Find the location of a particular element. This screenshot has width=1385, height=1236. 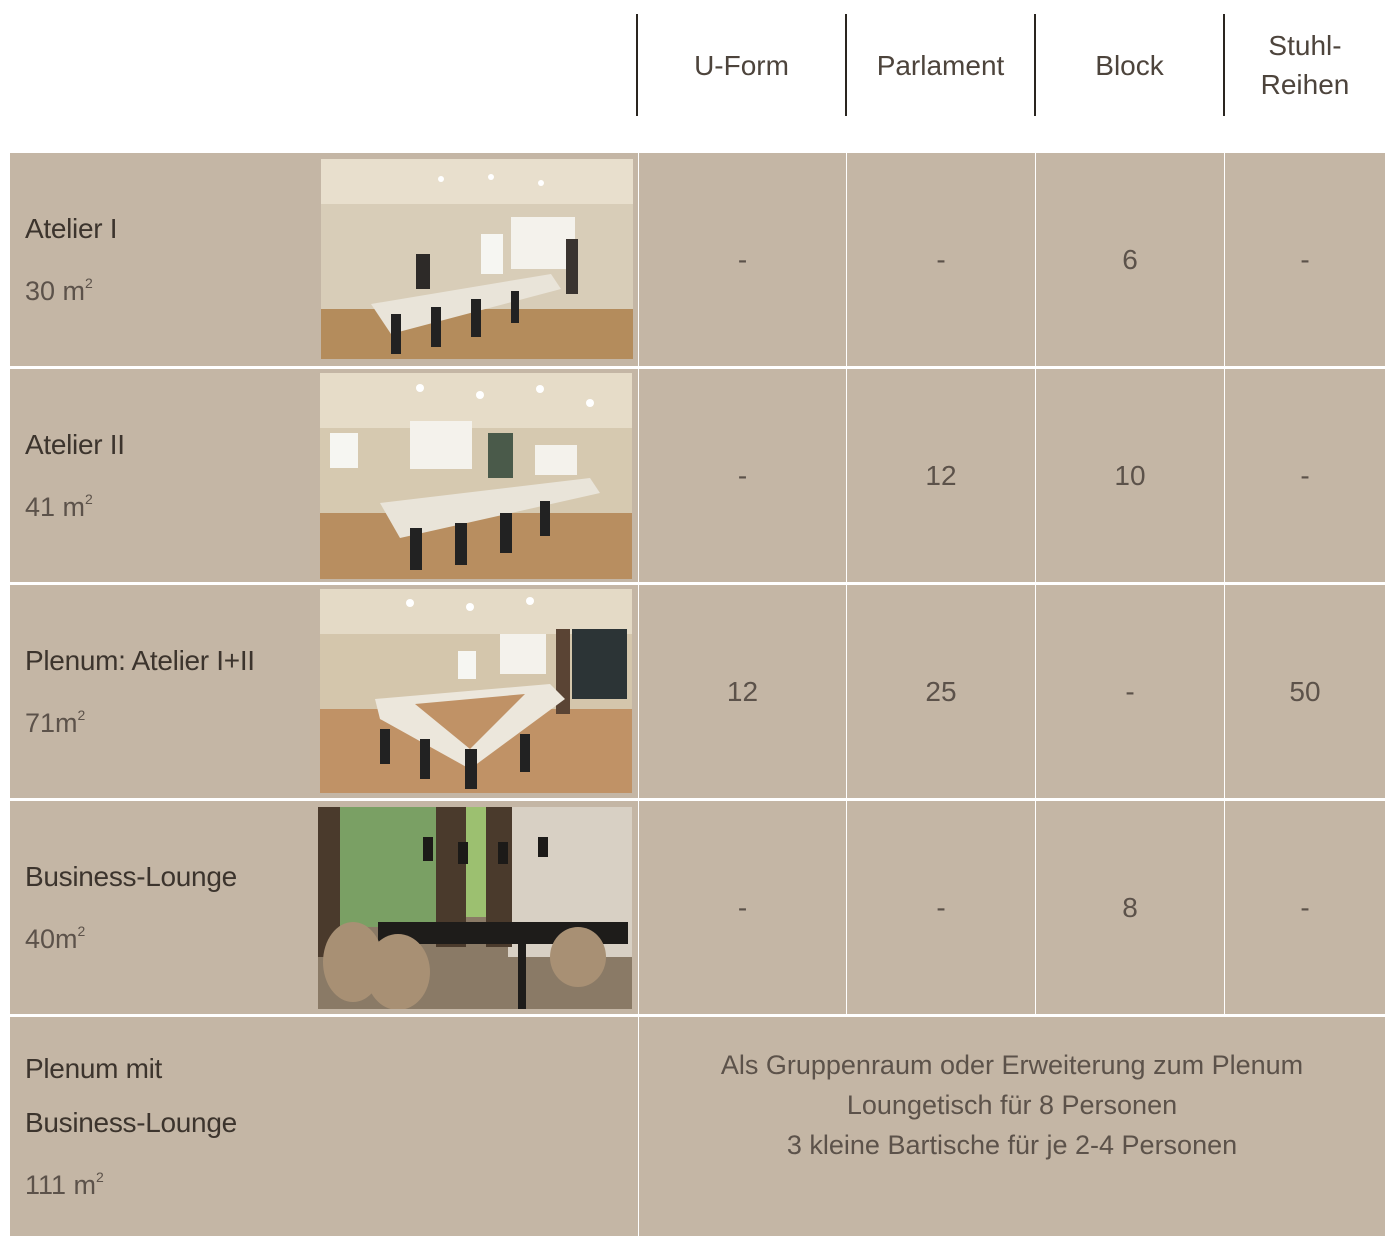

empty-photo-cell is located at coordinates (477, 1126).